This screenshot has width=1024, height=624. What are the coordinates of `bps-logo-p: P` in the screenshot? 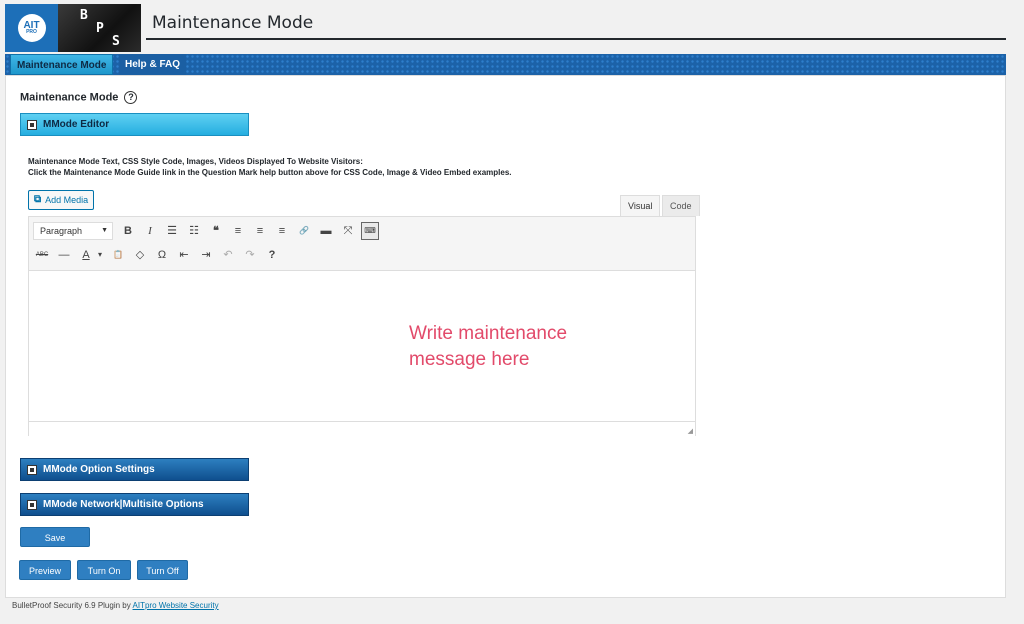 It's located at (100, 28).